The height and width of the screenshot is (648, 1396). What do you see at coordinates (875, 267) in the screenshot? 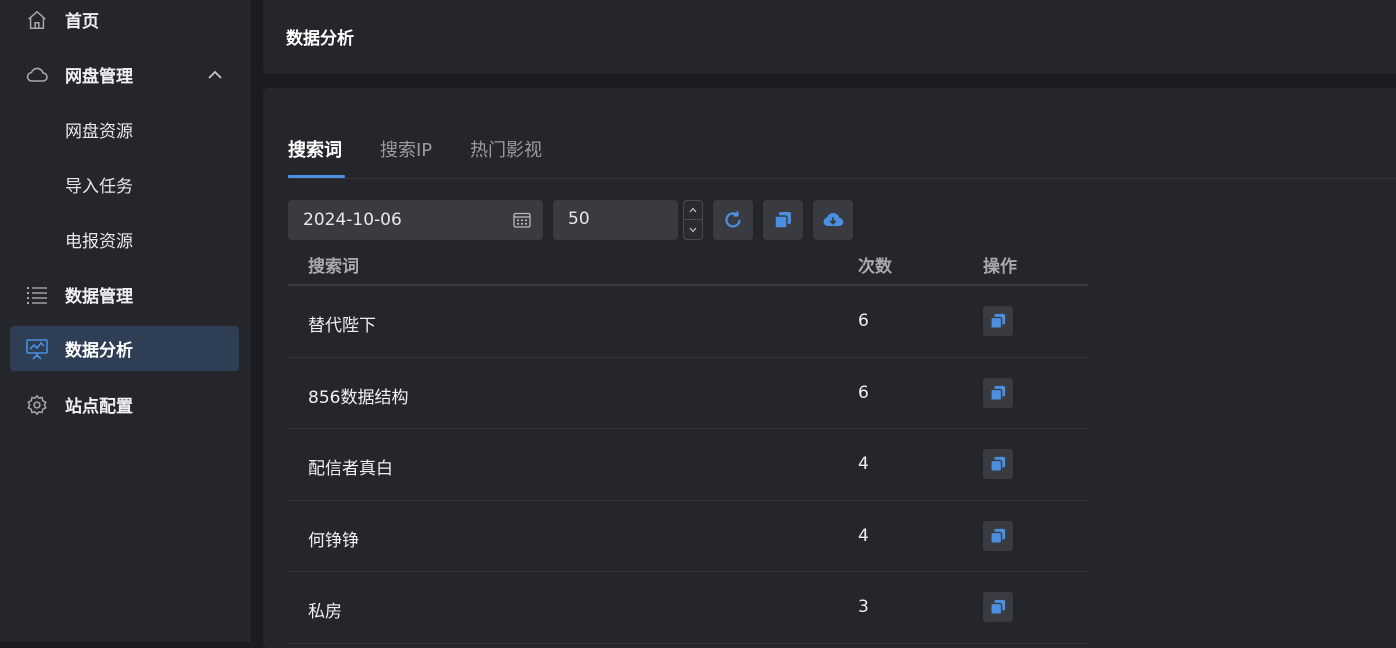
I see `column-header-count: 次数` at bounding box center [875, 267].